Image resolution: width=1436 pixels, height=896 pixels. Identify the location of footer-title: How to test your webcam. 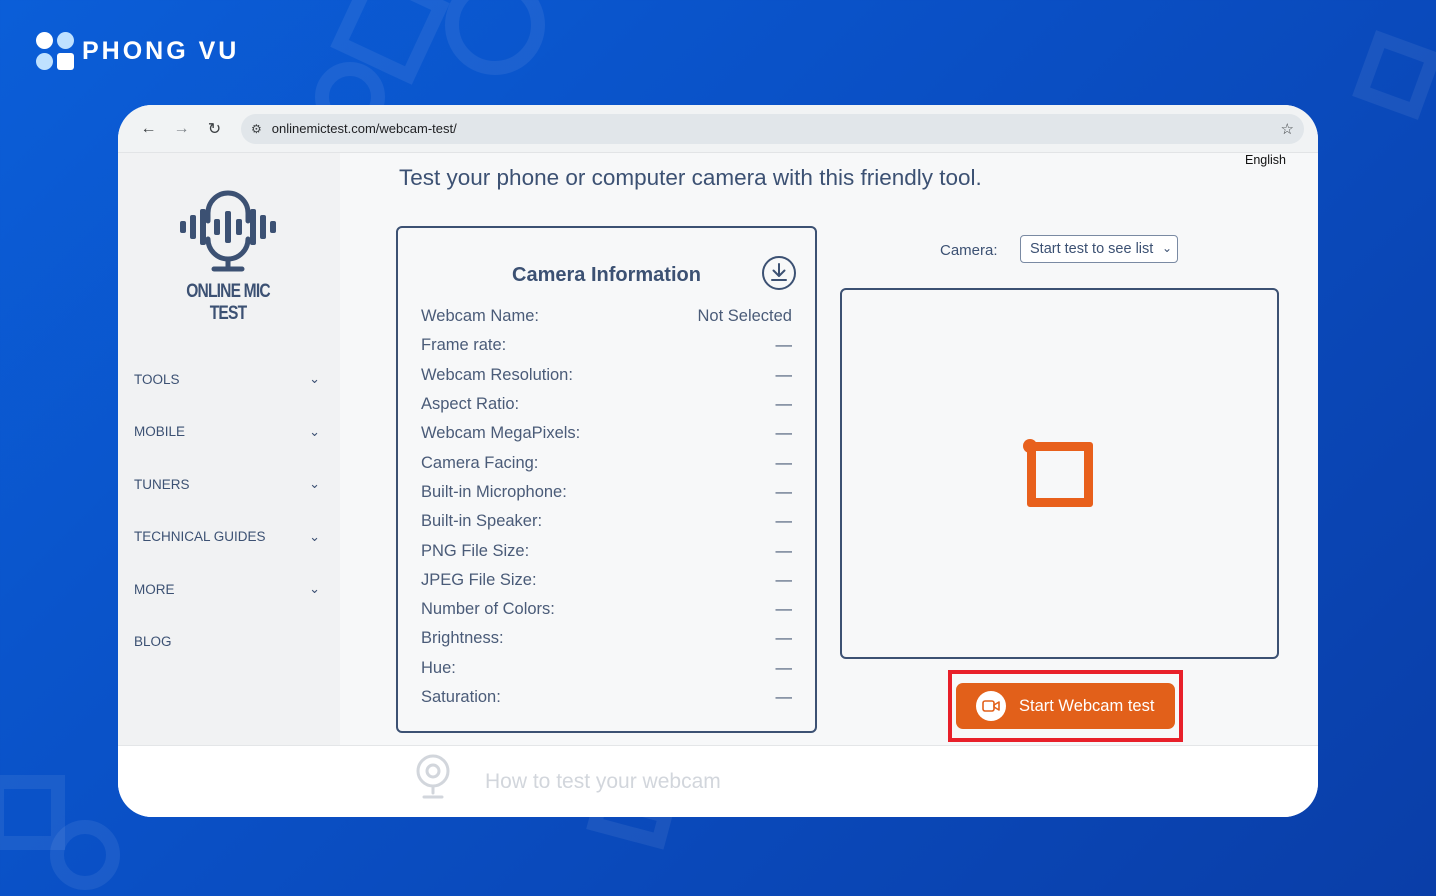
(603, 781).